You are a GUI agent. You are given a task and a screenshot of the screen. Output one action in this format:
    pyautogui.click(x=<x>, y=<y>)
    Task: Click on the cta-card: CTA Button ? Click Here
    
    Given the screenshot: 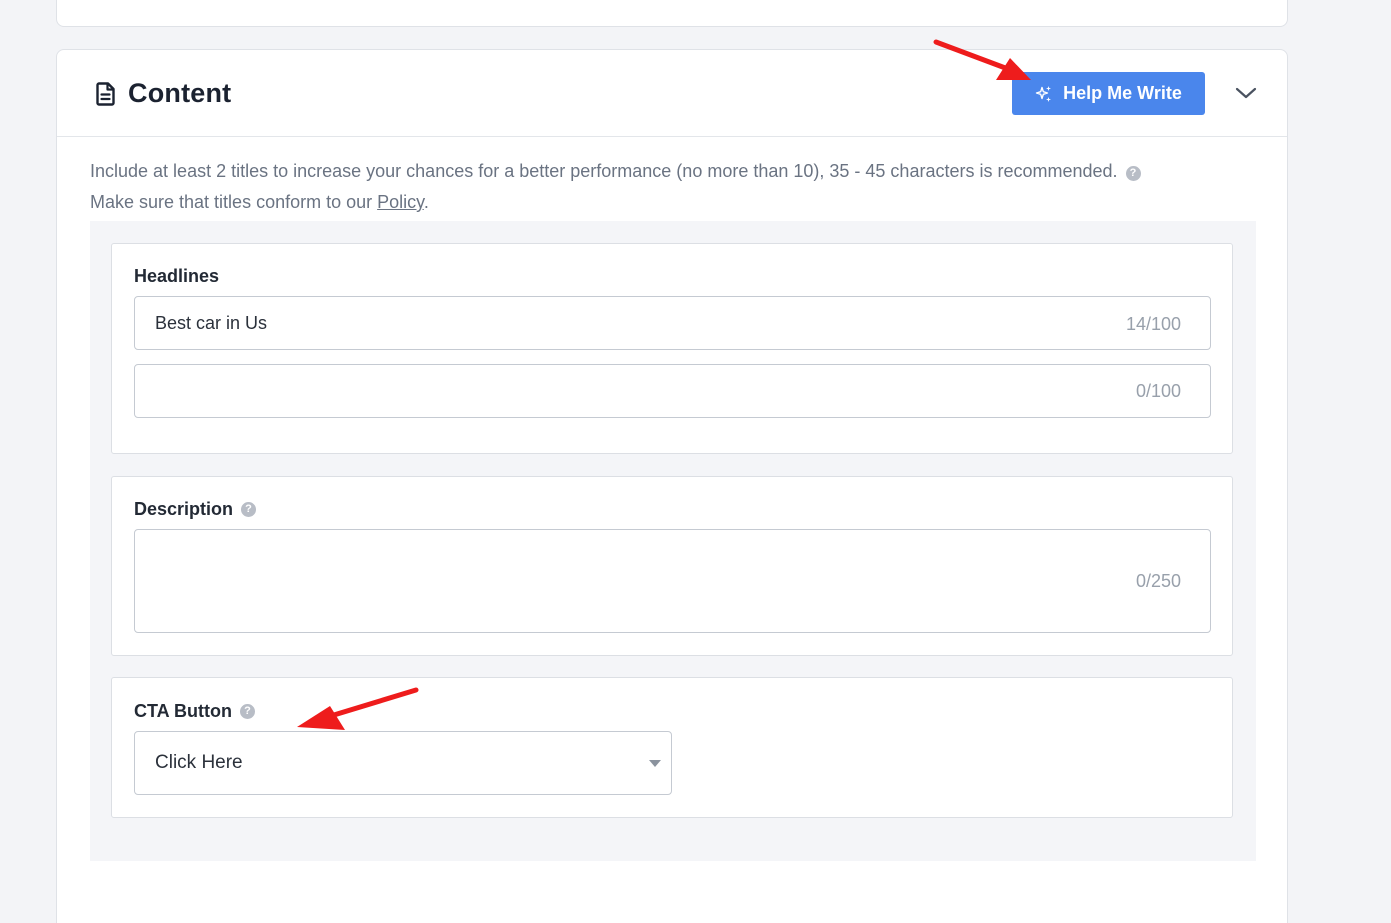 What is the action you would take?
    pyautogui.click(x=672, y=747)
    